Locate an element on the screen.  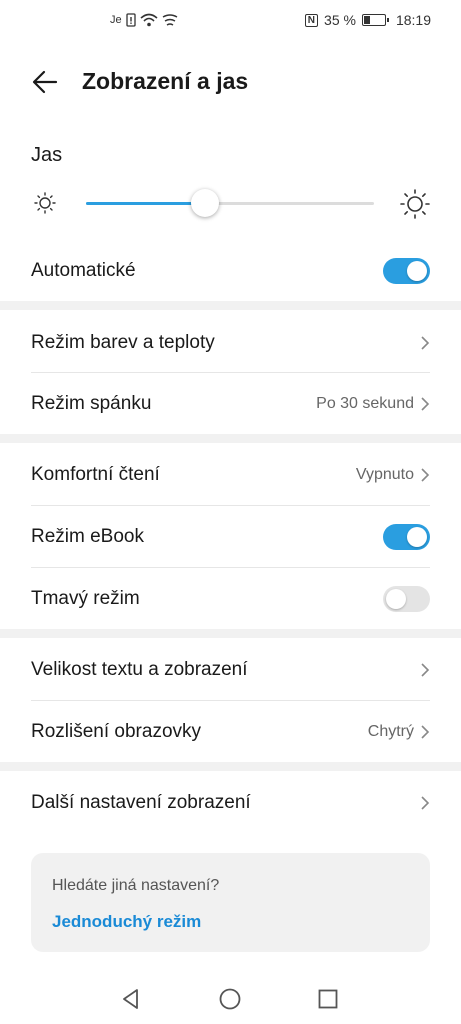
recents-square-icon is located at coordinates (328, 999).